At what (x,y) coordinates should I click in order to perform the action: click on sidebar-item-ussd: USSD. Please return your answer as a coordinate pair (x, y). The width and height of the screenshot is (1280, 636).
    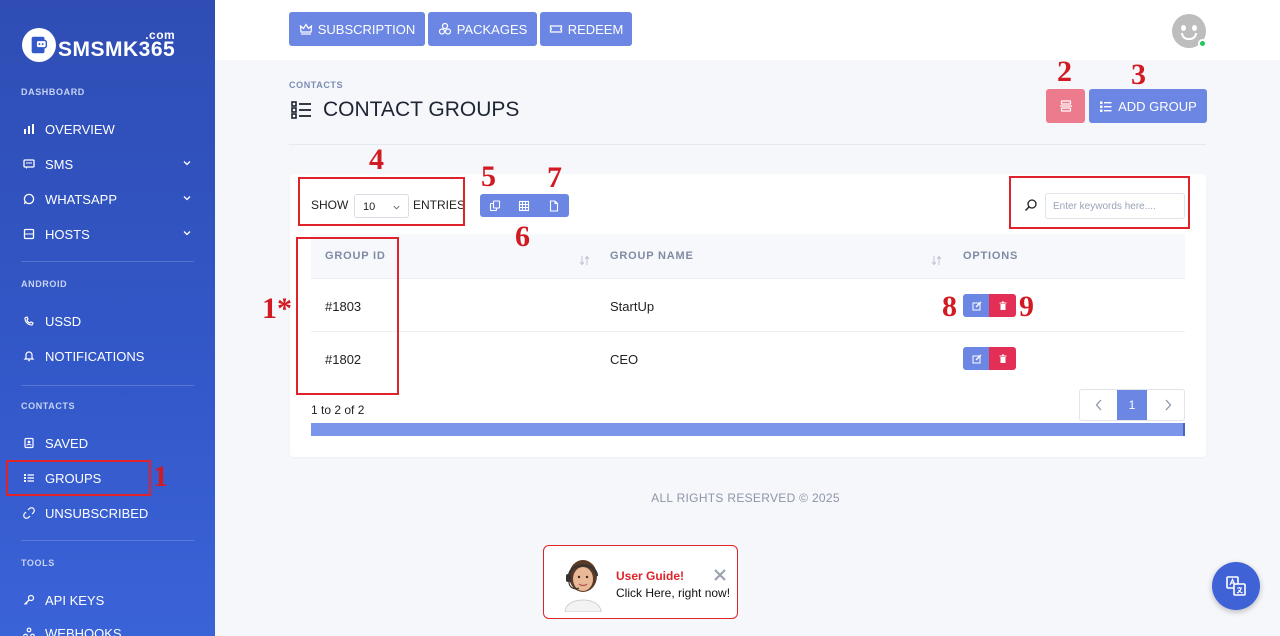
    Looking at the image, I should click on (105, 321).